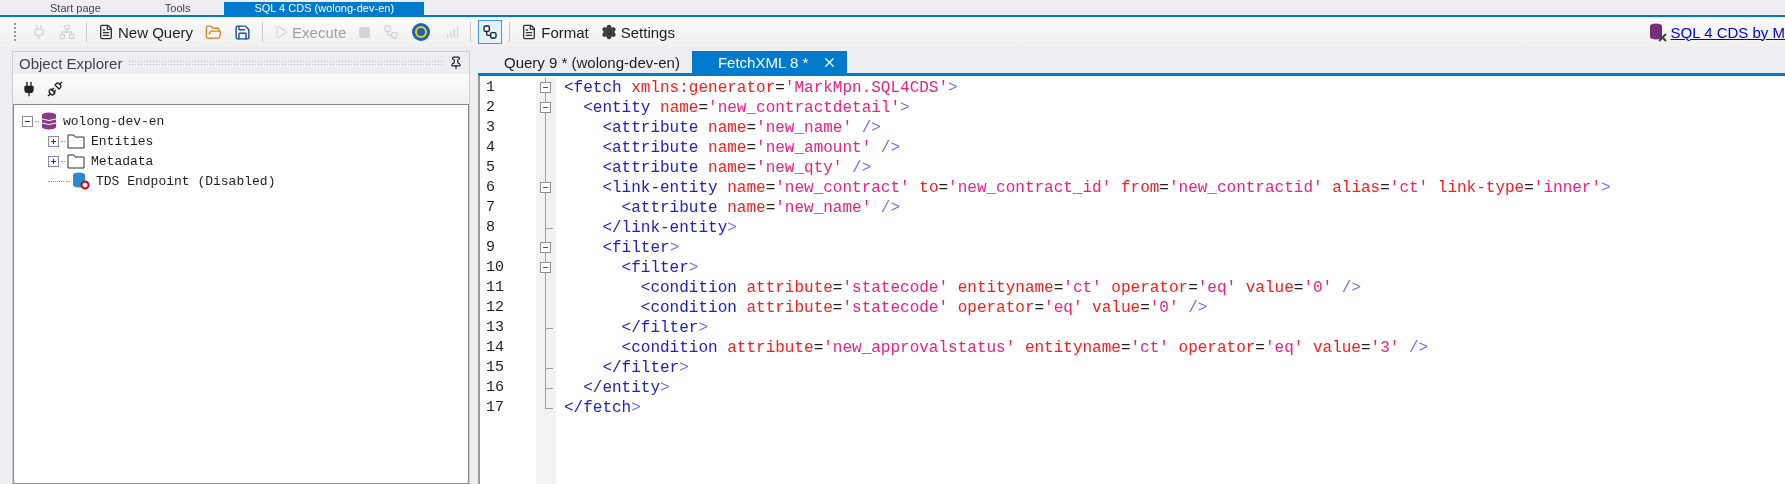 The height and width of the screenshot is (484, 1785). Describe the element at coordinates (626, 388) in the screenshot. I see `code-line: </entity>` at that location.